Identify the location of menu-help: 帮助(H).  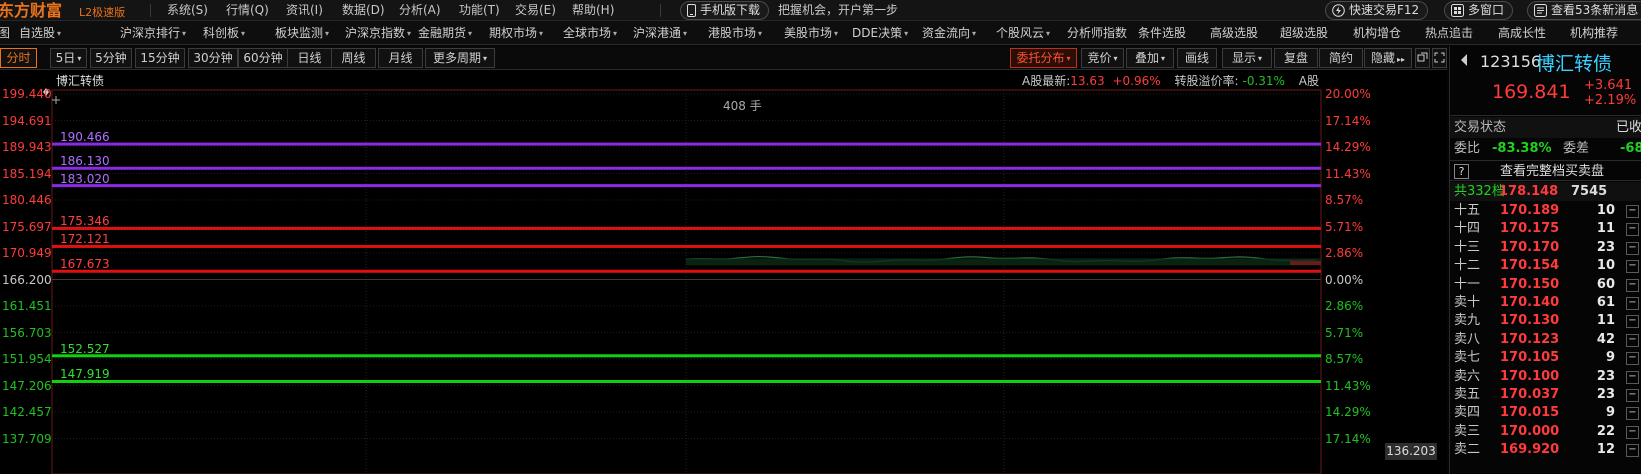
(593, 10).